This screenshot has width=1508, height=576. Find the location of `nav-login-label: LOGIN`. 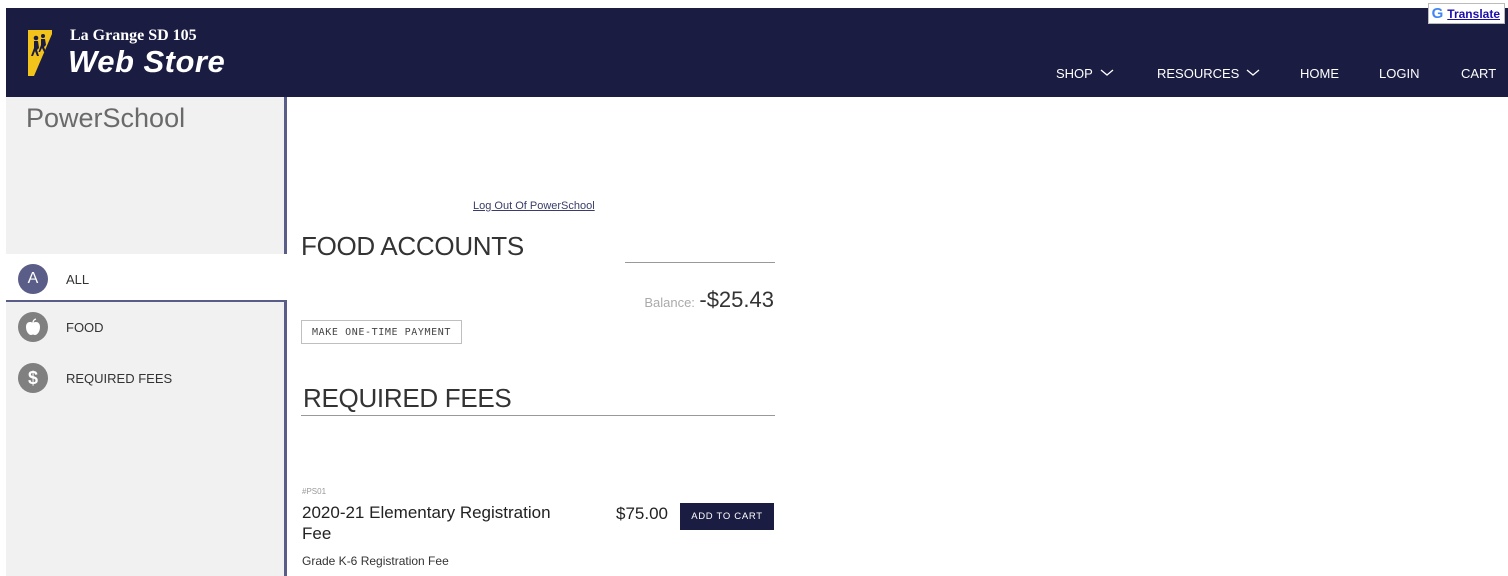

nav-login-label: LOGIN is located at coordinates (1399, 73).